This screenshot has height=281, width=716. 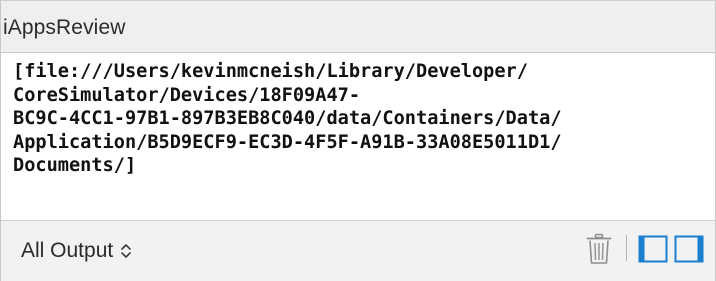 I want to click on console-line: CoreSimulator/Devices/18F09A47-, so click(x=187, y=95).